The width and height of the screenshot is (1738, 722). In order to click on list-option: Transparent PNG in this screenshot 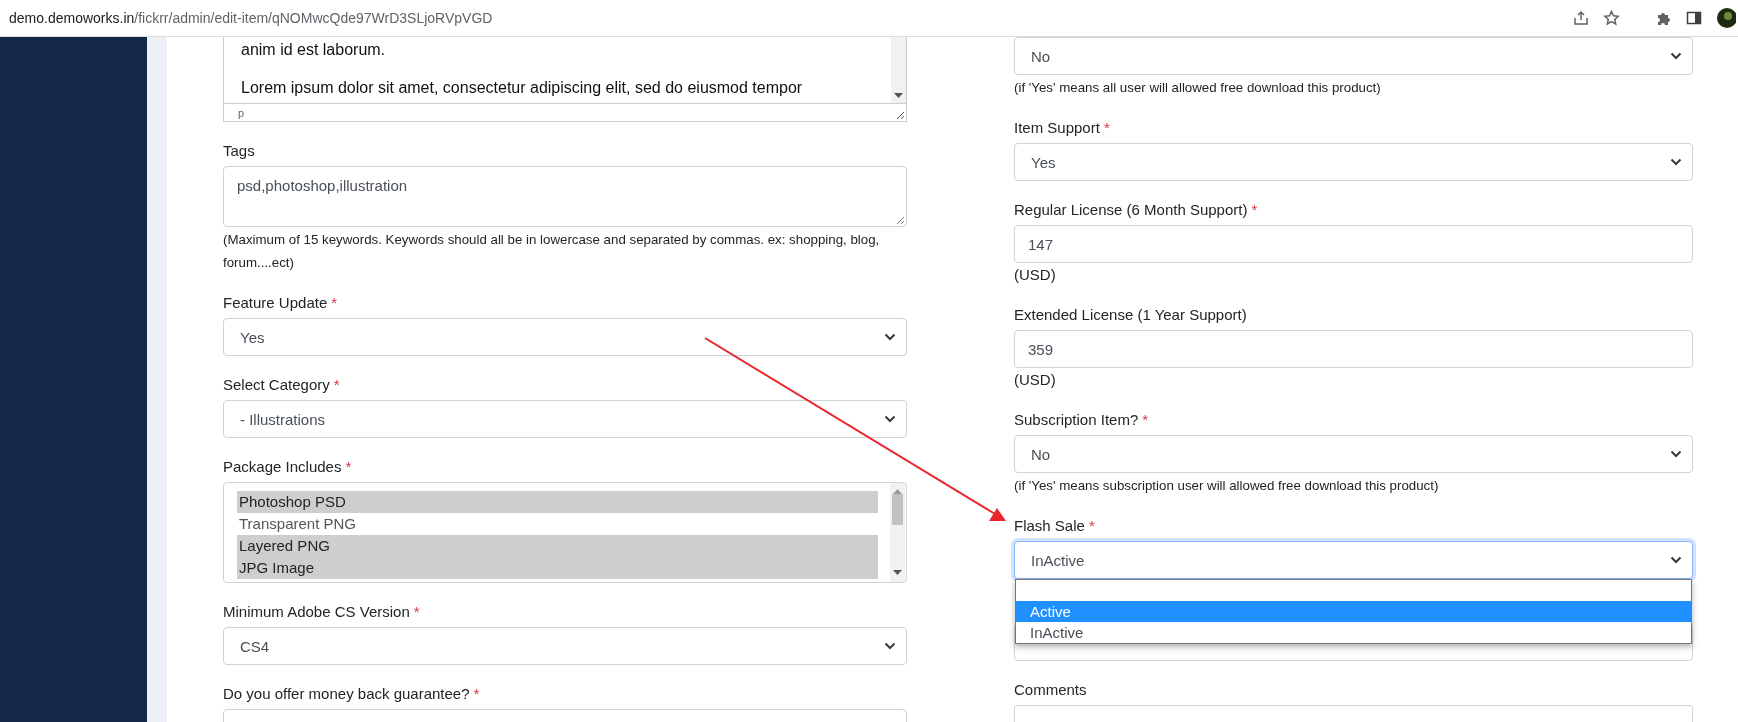, I will do `click(557, 524)`.